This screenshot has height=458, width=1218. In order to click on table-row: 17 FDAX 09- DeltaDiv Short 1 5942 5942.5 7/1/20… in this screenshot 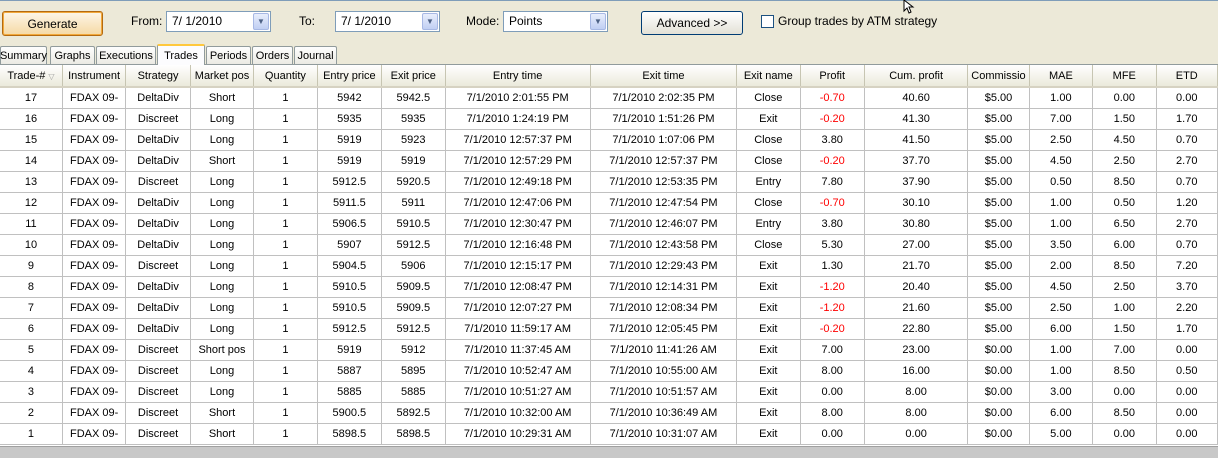, I will do `click(609, 98)`.